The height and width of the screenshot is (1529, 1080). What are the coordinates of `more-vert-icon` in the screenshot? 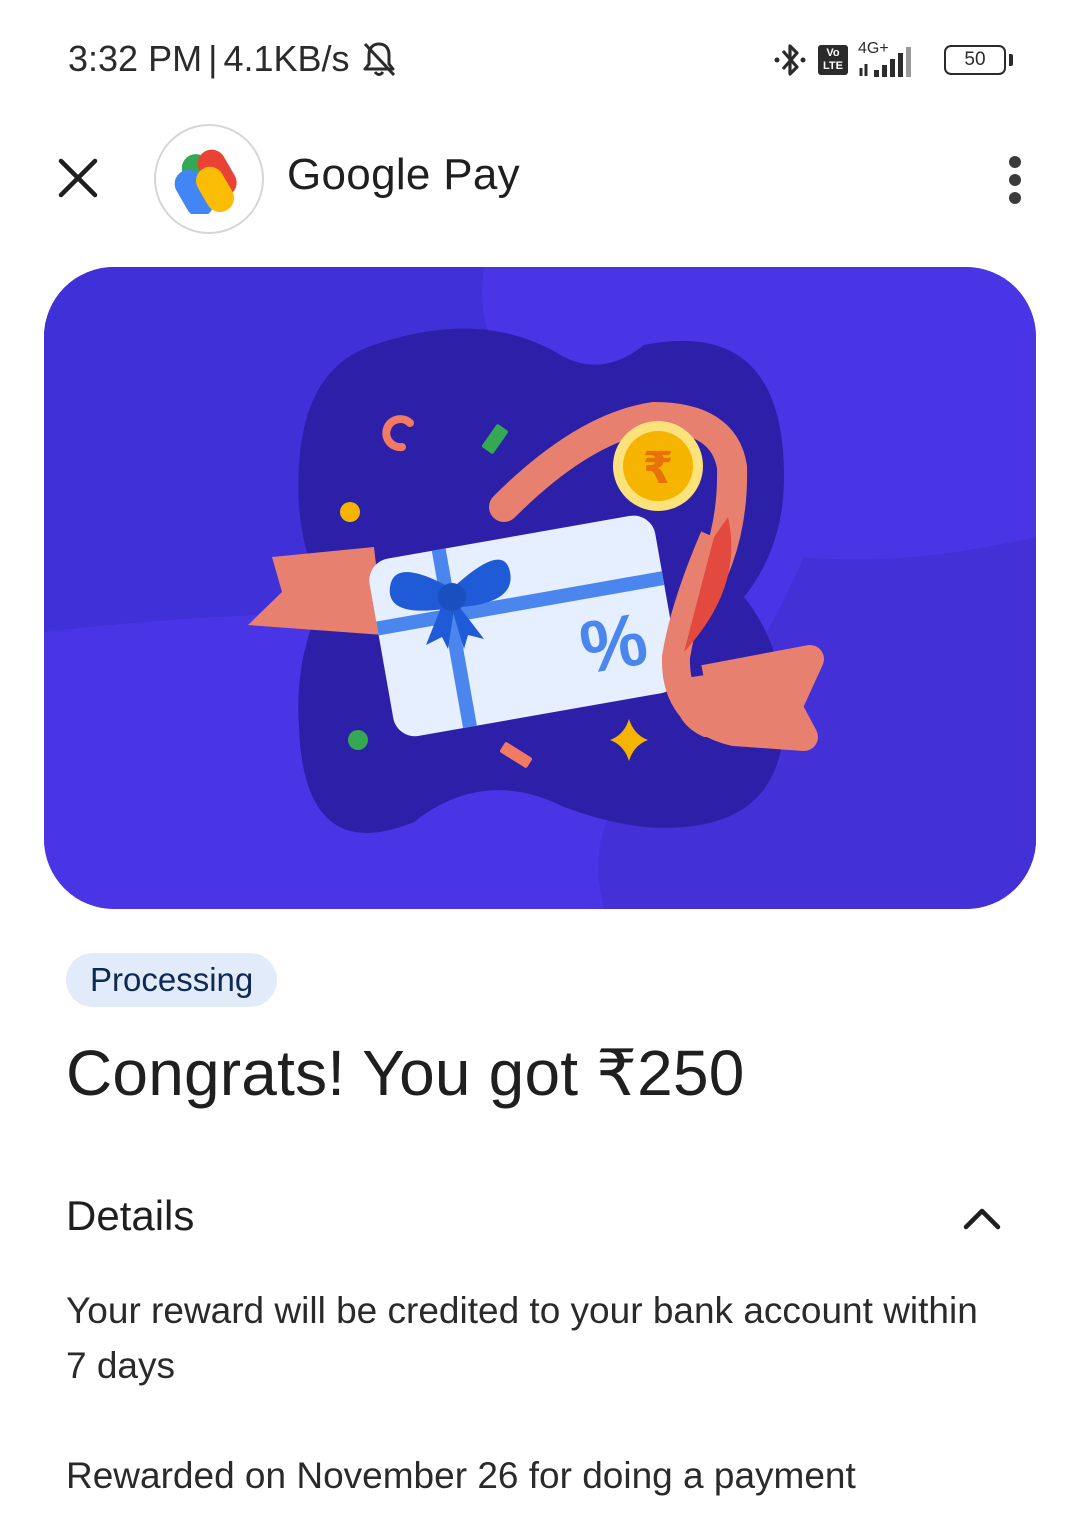 It's located at (1015, 180).